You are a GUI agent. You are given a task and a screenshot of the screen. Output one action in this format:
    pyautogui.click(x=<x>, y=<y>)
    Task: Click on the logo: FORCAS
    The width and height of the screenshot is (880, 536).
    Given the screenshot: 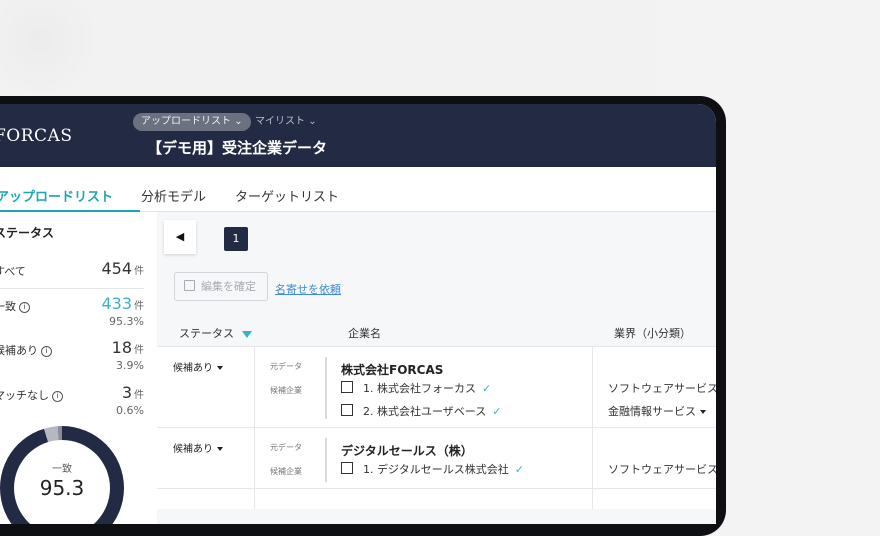 What is the action you would take?
    pyautogui.click(x=36, y=136)
    